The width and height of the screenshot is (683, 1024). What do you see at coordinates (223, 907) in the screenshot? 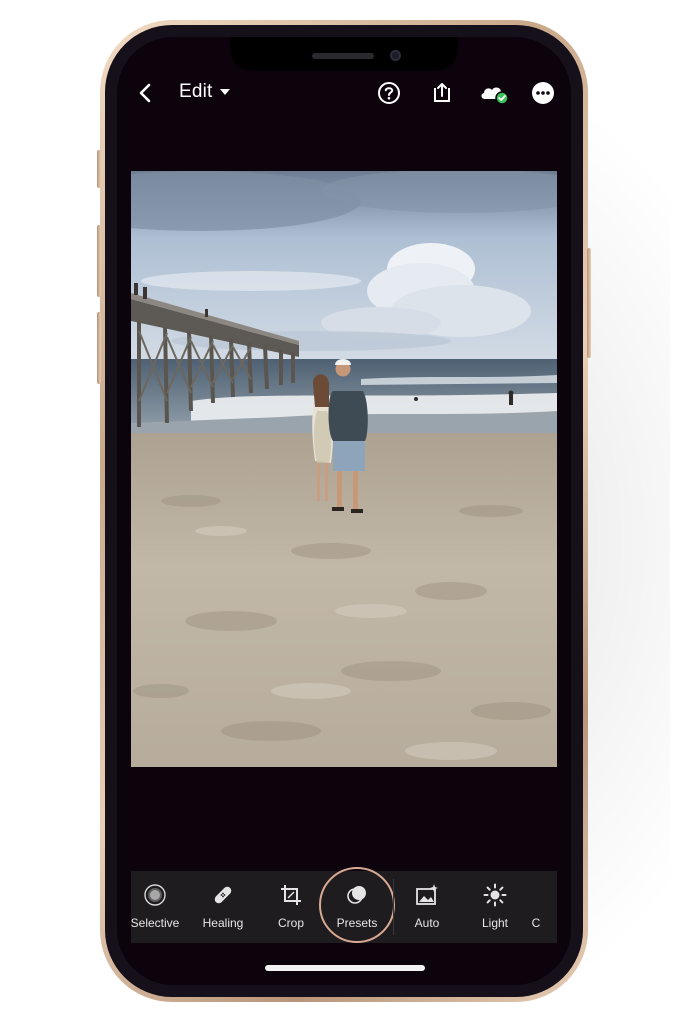
I see `tool-healing: Healing` at bounding box center [223, 907].